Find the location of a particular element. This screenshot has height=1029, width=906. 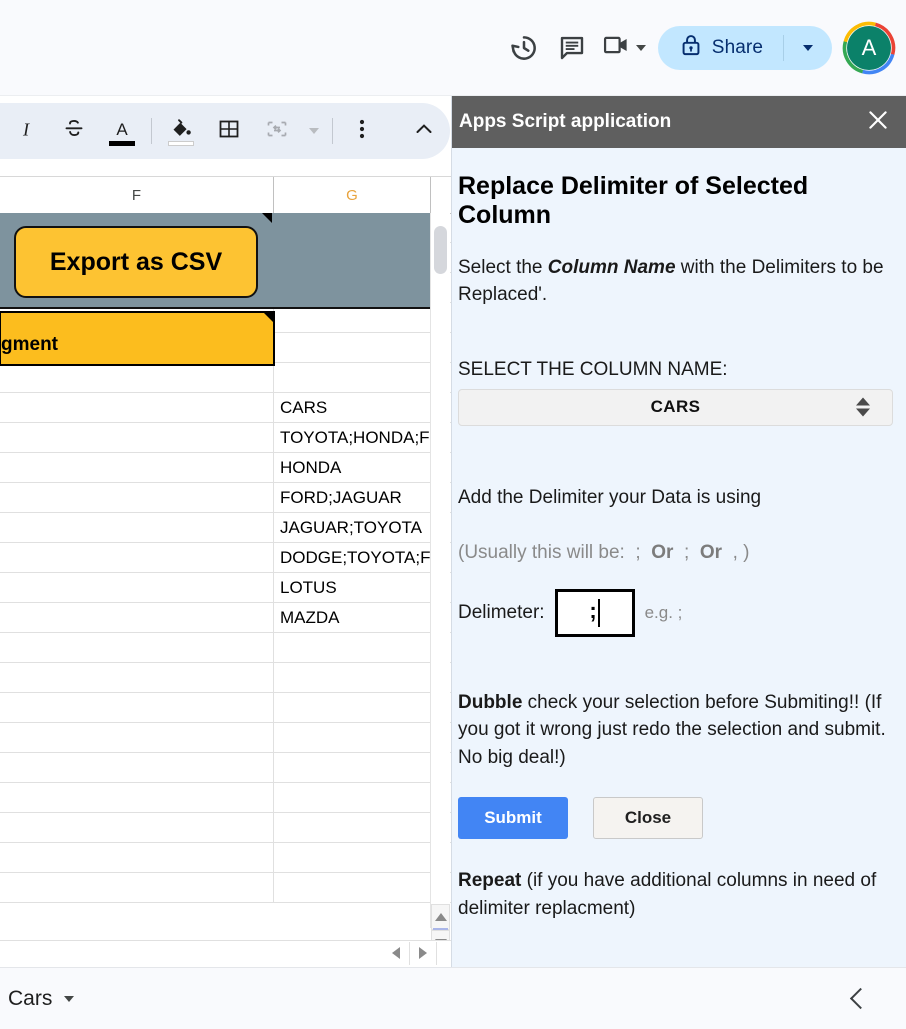

merge-cells-button is located at coordinates (277, 131).